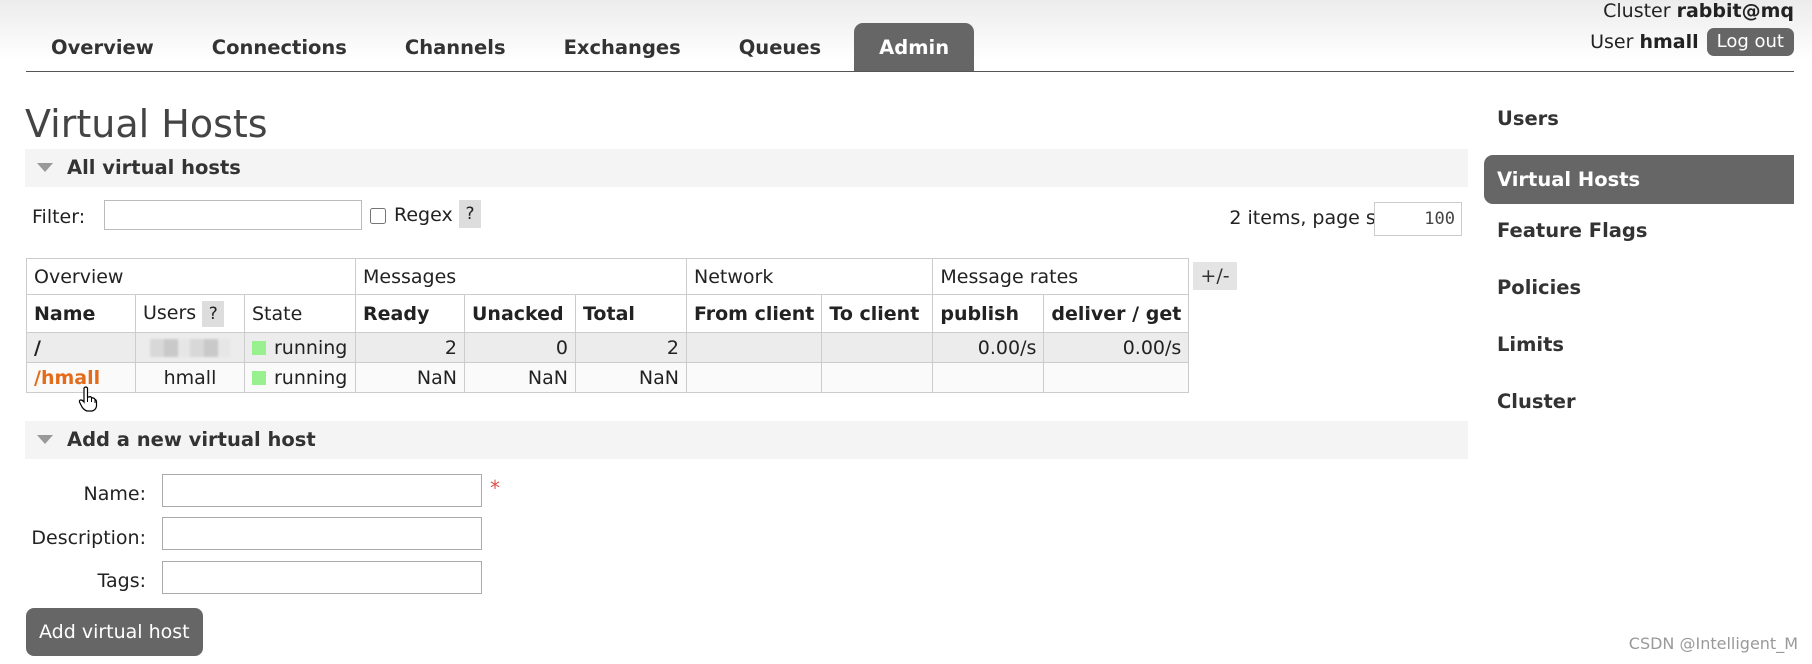 Image resolution: width=1812 pixels, height=664 pixels. What do you see at coordinates (233, 215) in the screenshot?
I see `filter-input` at bounding box center [233, 215].